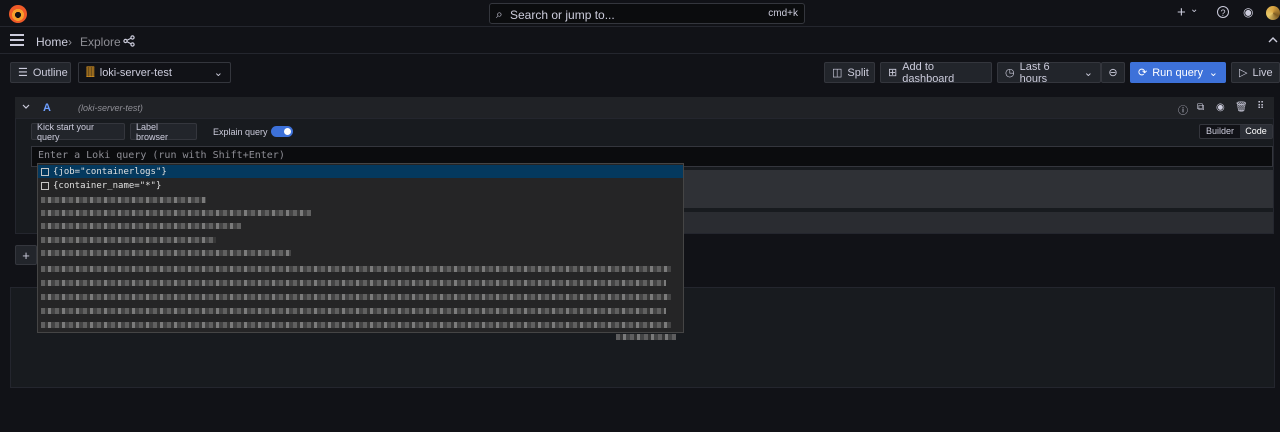 This screenshot has height=432, width=1280. What do you see at coordinates (47, 108) in the screenshot?
I see `query-ref-id: A` at bounding box center [47, 108].